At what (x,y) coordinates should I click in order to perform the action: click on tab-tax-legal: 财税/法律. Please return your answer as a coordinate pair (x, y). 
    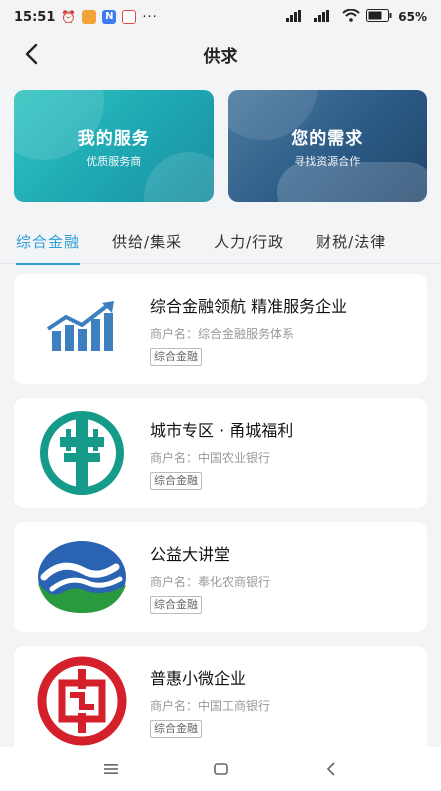
    Looking at the image, I should click on (351, 242).